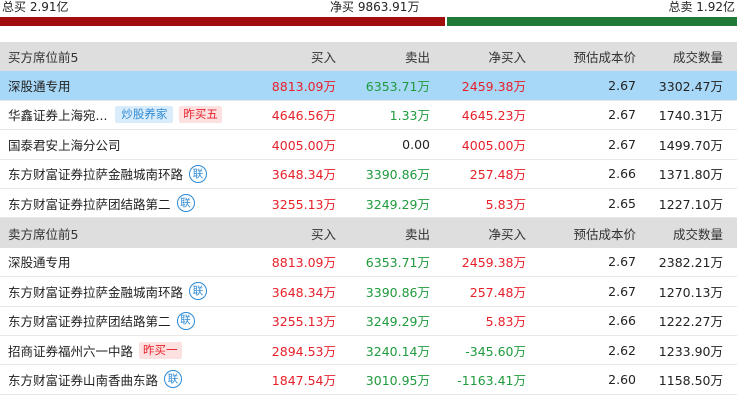 This screenshot has height=400, width=737. I want to click on net-value: -345.60万, so click(495, 351).